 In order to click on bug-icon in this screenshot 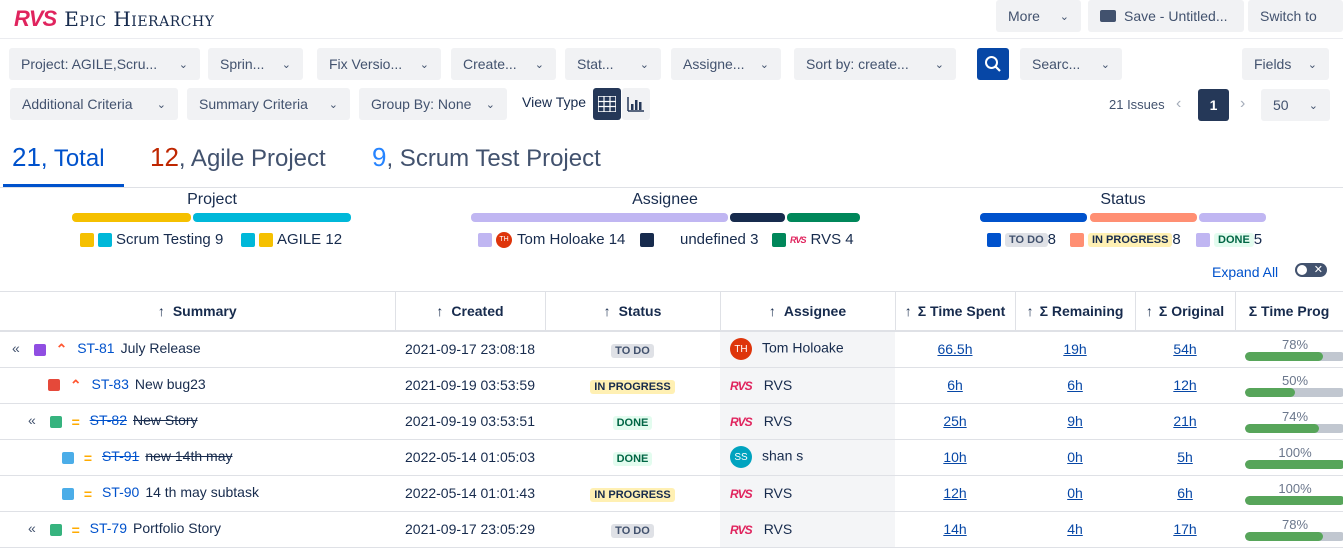, I will do `click(54, 385)`.